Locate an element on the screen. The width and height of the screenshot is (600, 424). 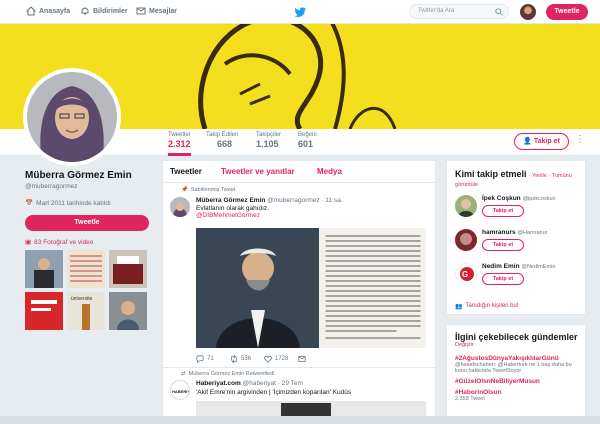
media-thumbnail: üniversite is located at coordinates (86, 311).